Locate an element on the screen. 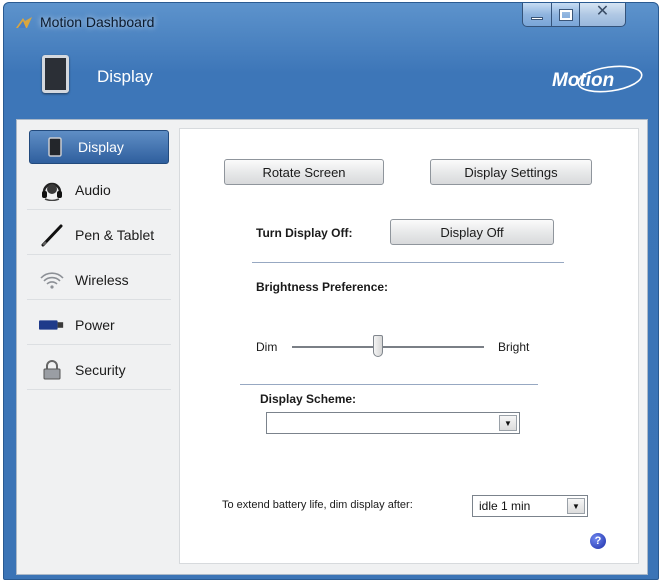  window-title: Motion Dashboard is located at coordinates (97, 22).